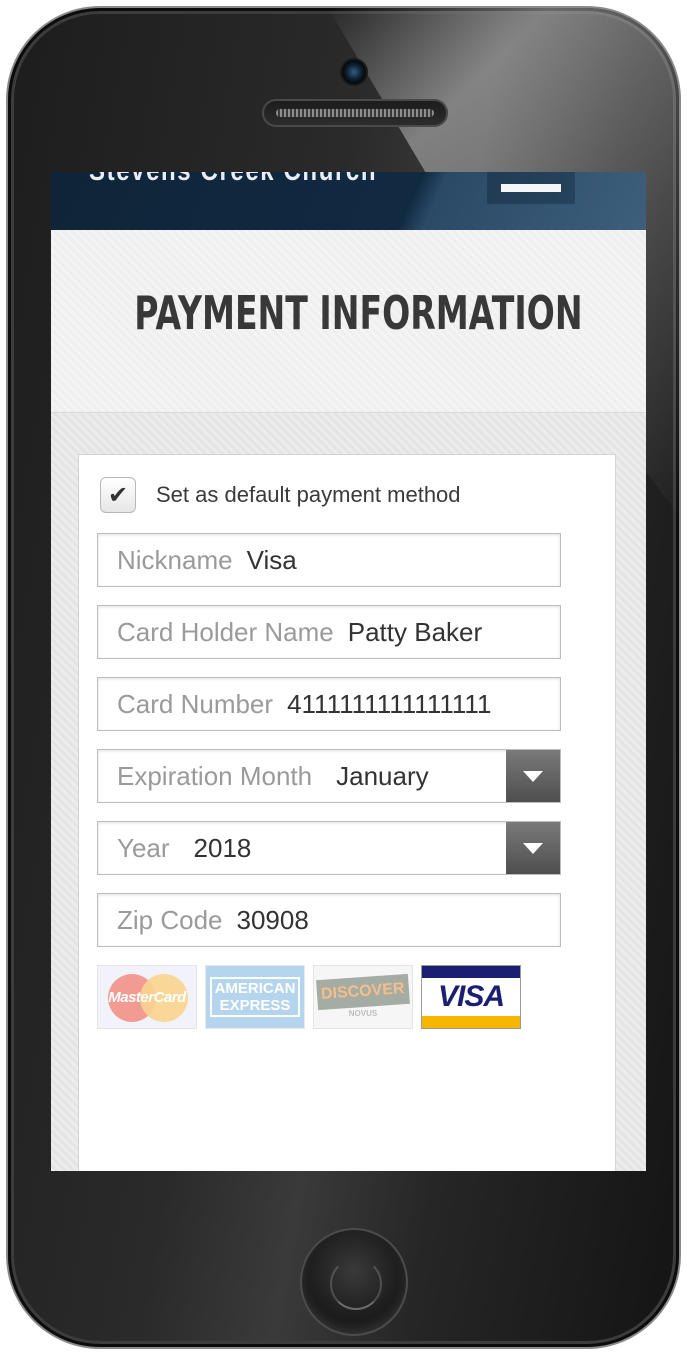 The image size is (687, 1355). I want to click on nickname-label: Nickname, so click(175, 559).